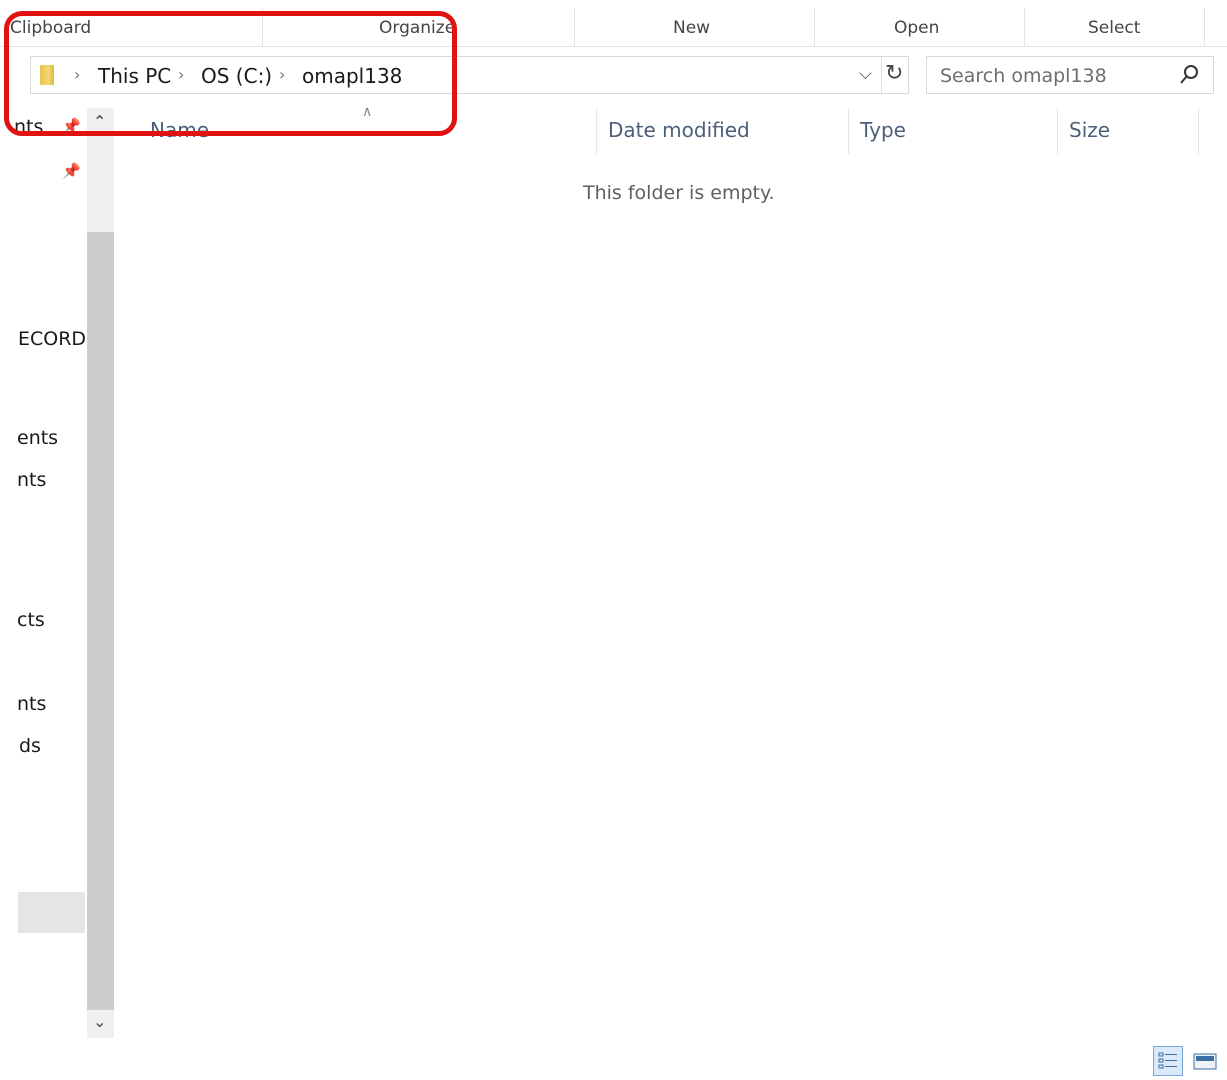  I want to click on scroll-up-icon: ⌃, so click(99, 121).